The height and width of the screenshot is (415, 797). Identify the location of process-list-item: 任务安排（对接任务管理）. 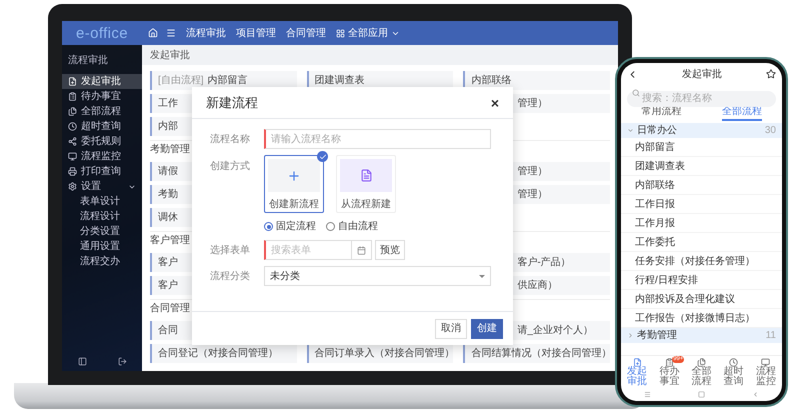
(701, 261).